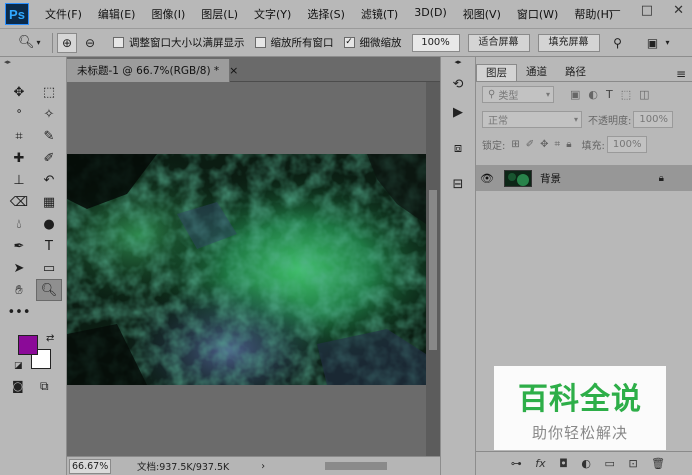 The image size is (692, 475). Describe the element at coordinates (515, 144) in the screenshot. I see `lock-transparent-icon: ⊞` at that location.